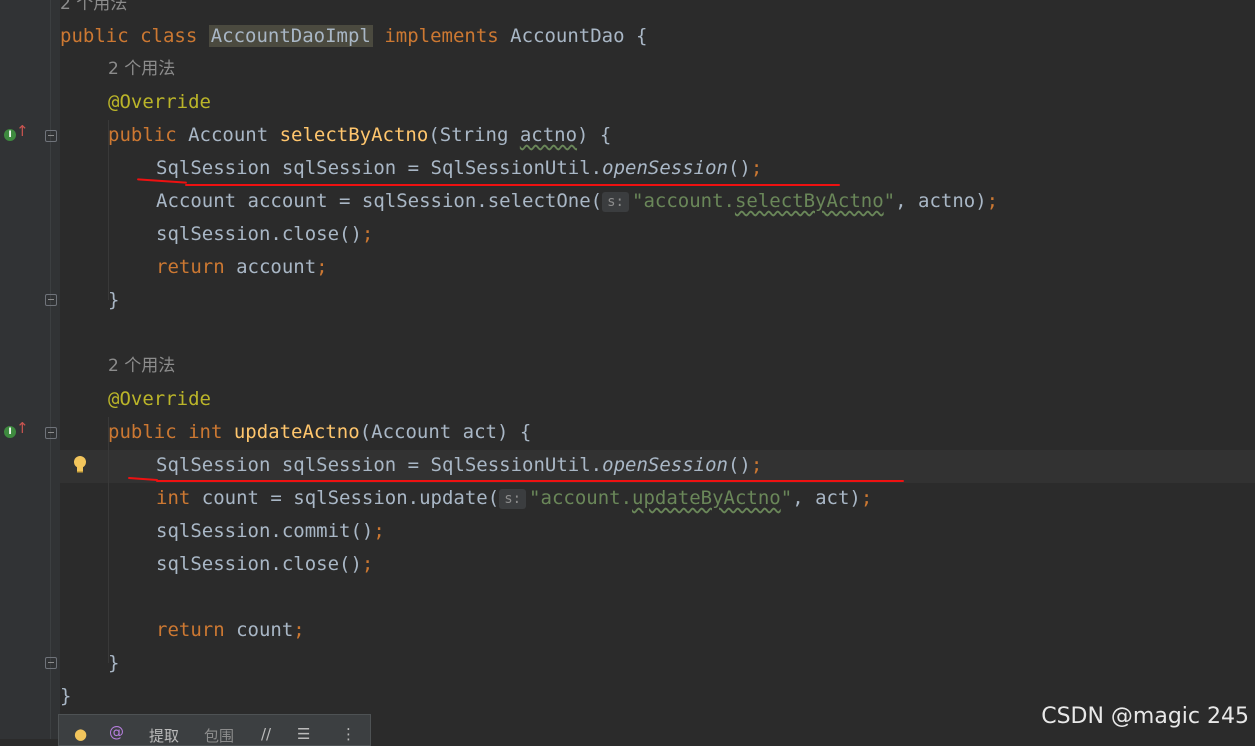 The height and width of the screenshot is (746, 1255). I want to click on return-type: int, so click(211, 432).